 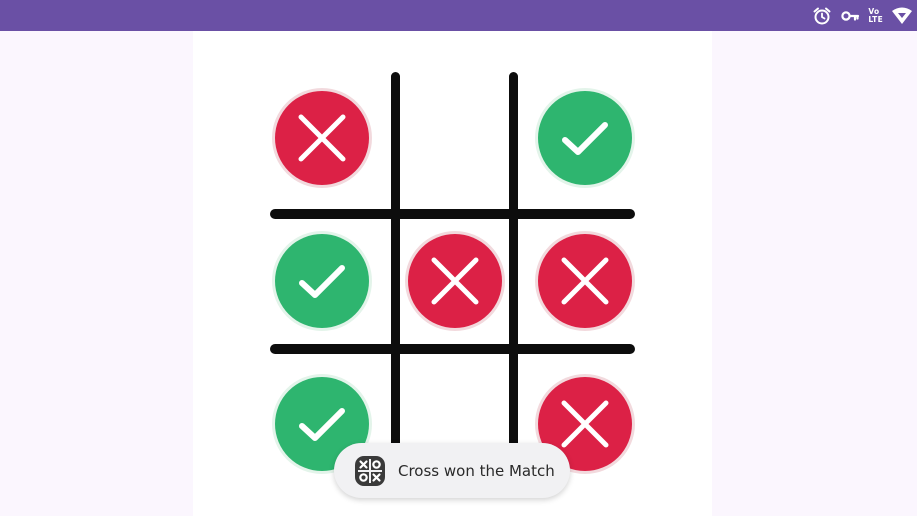 I want to click on grid-line-horizontal-top, so click(x=452, y=214).